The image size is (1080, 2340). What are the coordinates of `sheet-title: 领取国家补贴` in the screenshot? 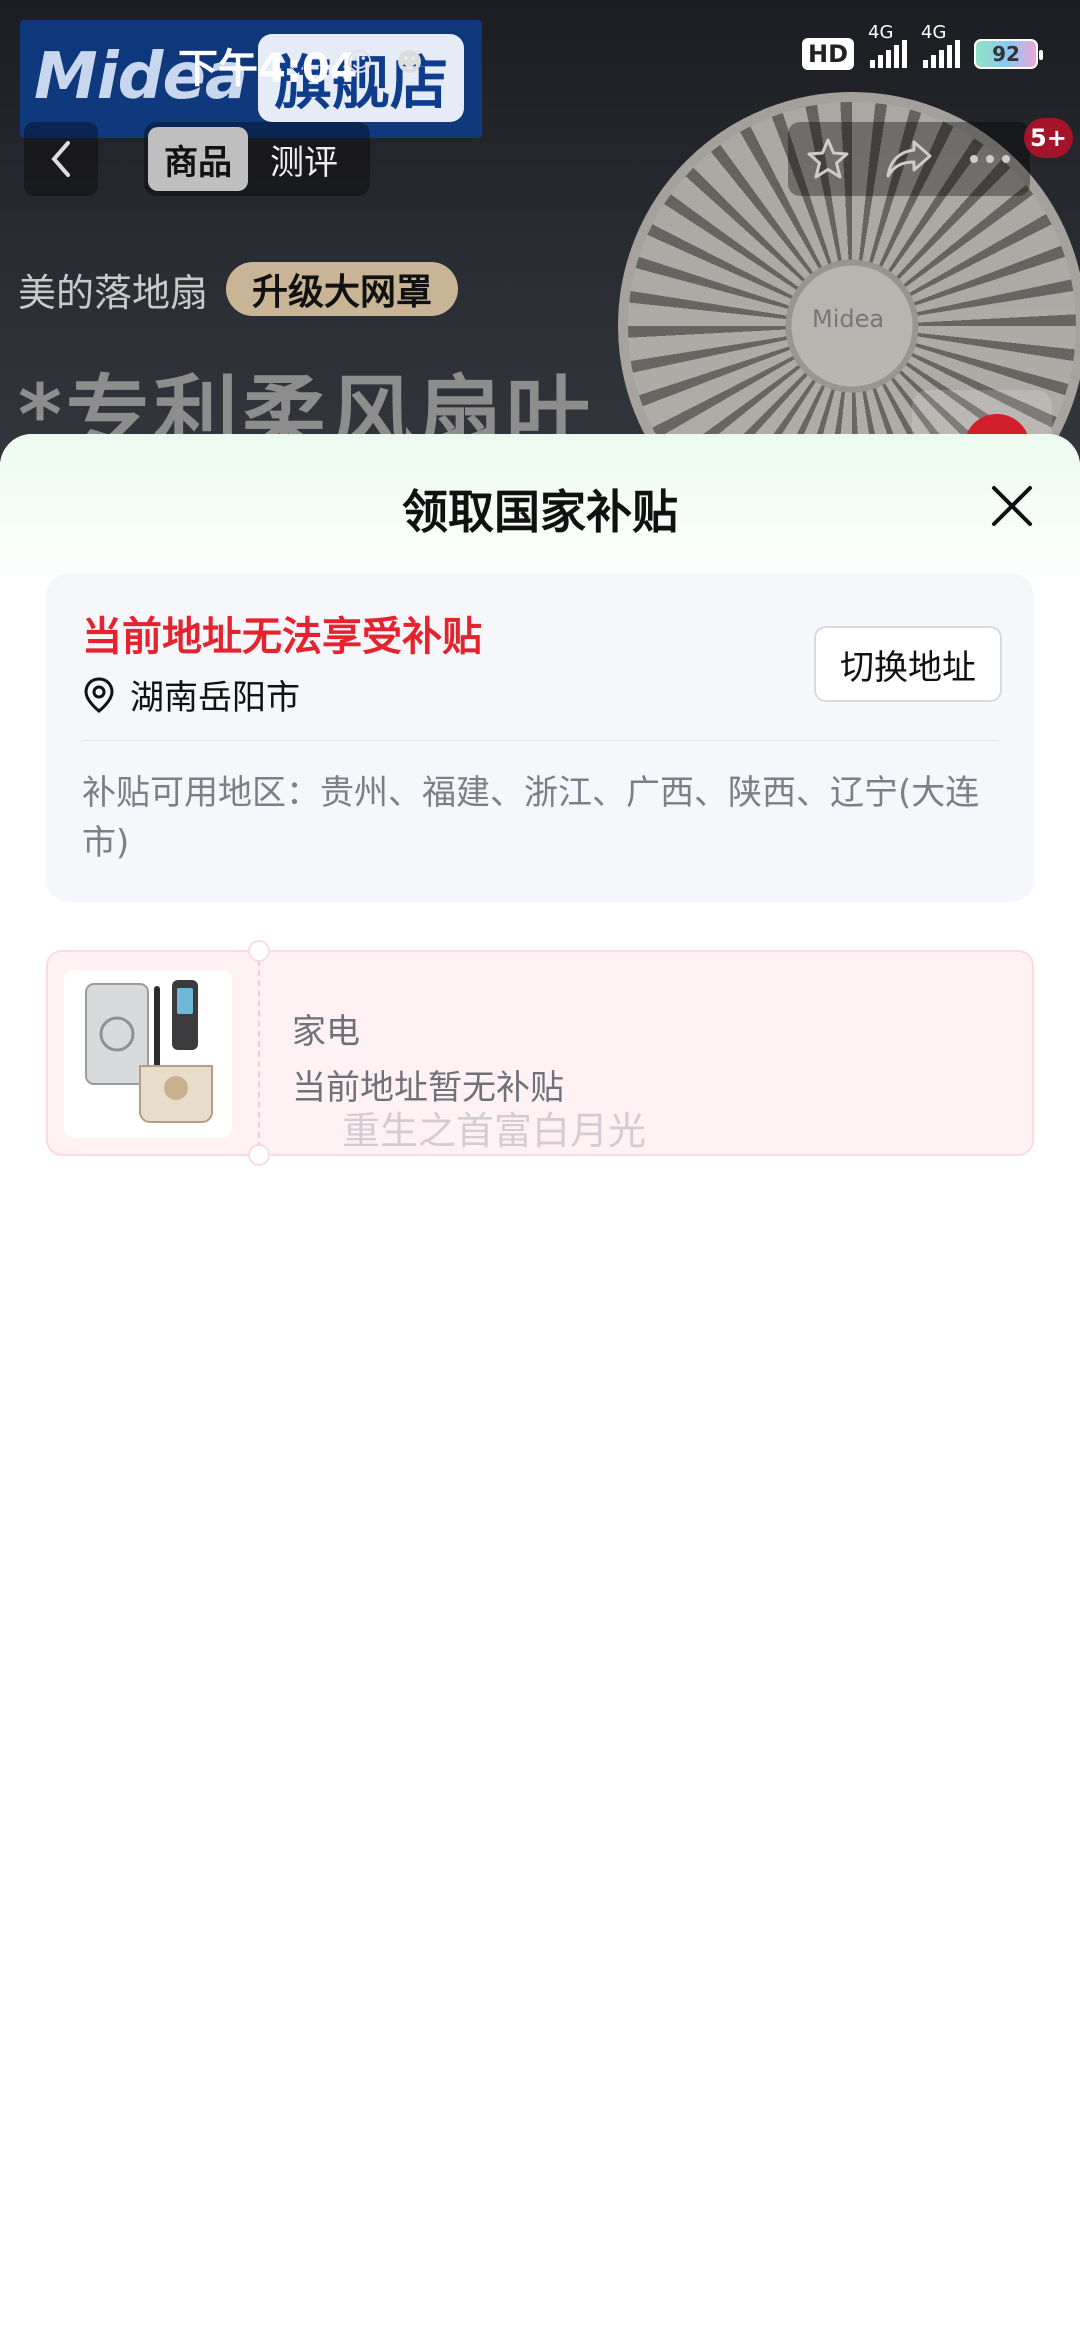 It's located at (540, 512).